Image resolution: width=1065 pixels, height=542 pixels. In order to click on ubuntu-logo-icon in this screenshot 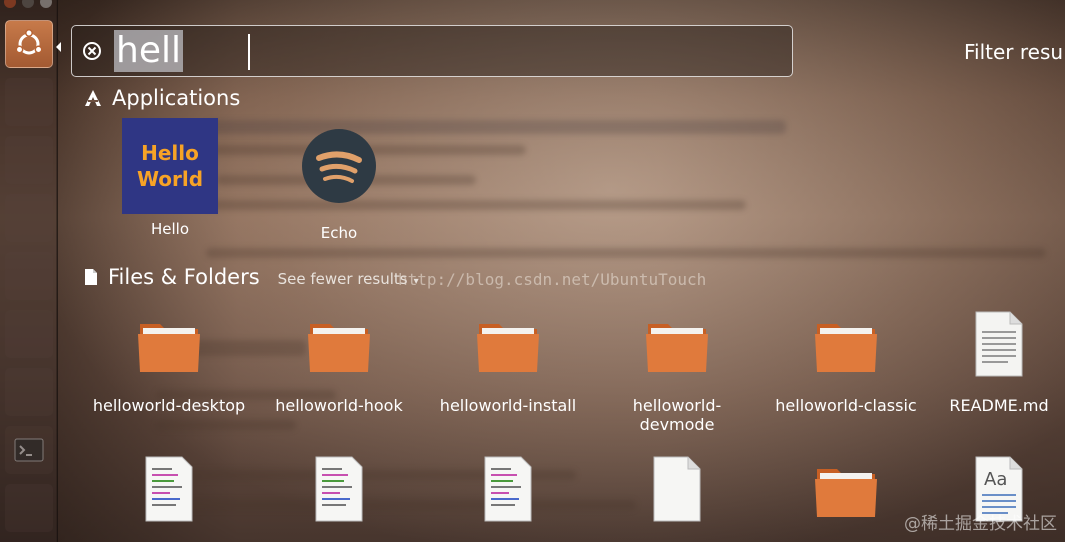, I will do `click(29, 42)`.